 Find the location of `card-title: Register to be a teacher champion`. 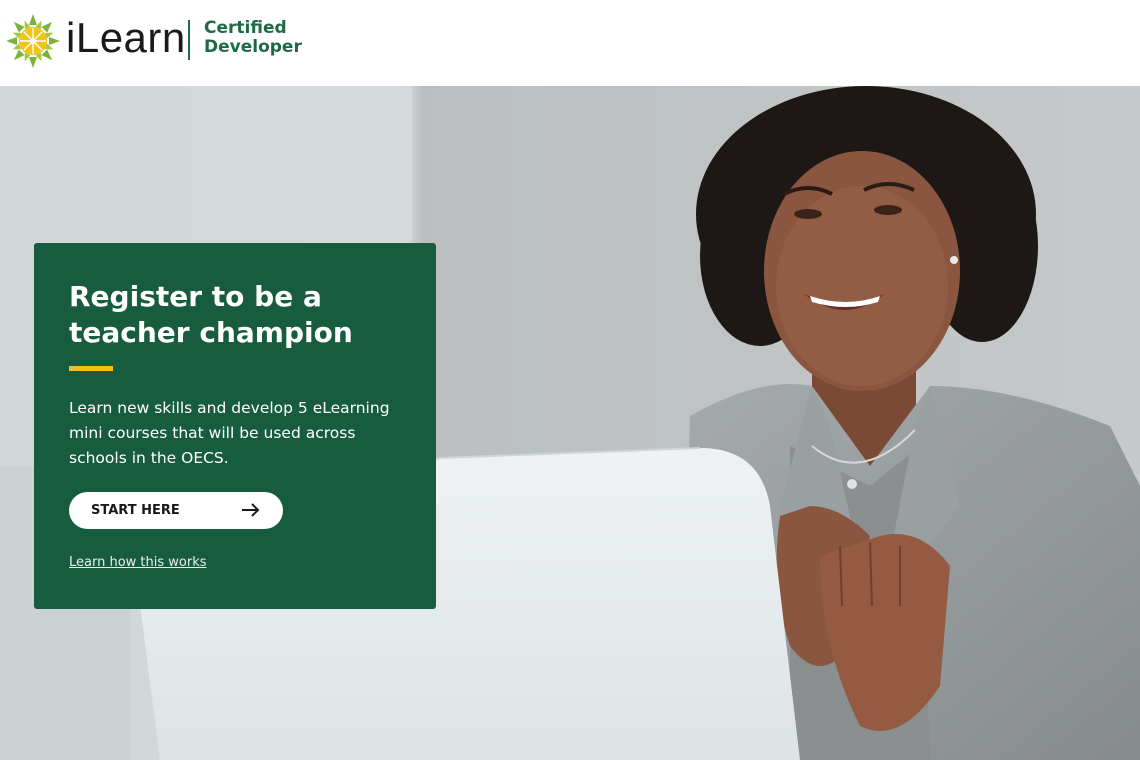

card-title: Register to be a teacher champion is located at coordinates (211, 314).